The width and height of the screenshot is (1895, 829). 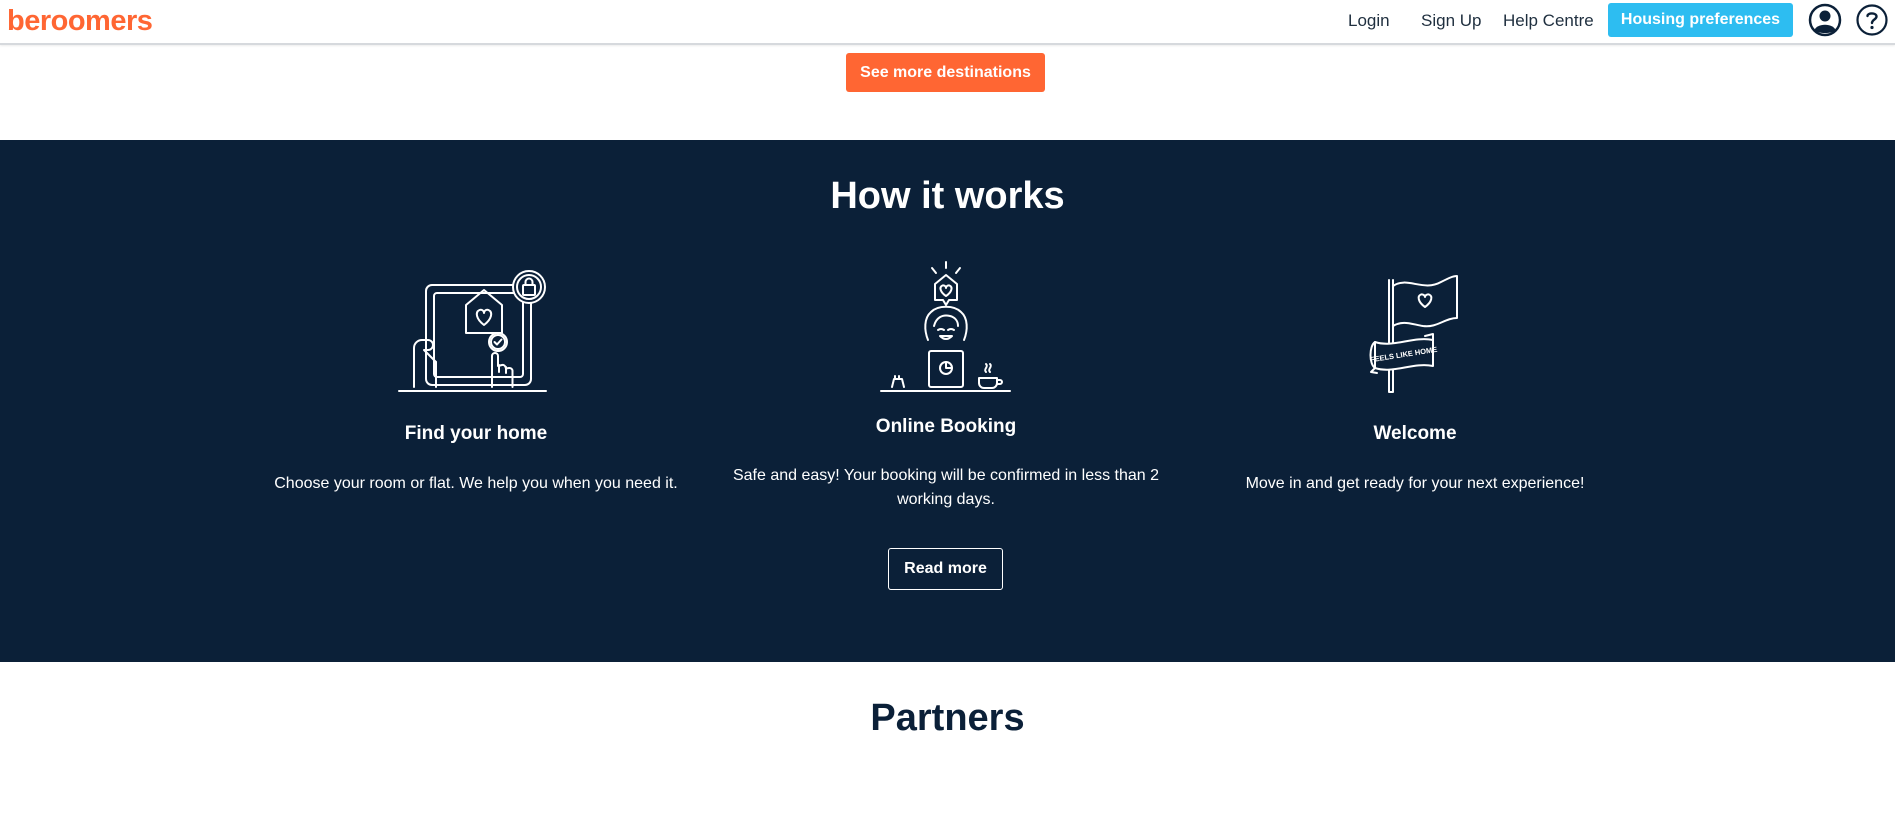 I want to click on step-title: Find your home, so click(x=476, y=433).